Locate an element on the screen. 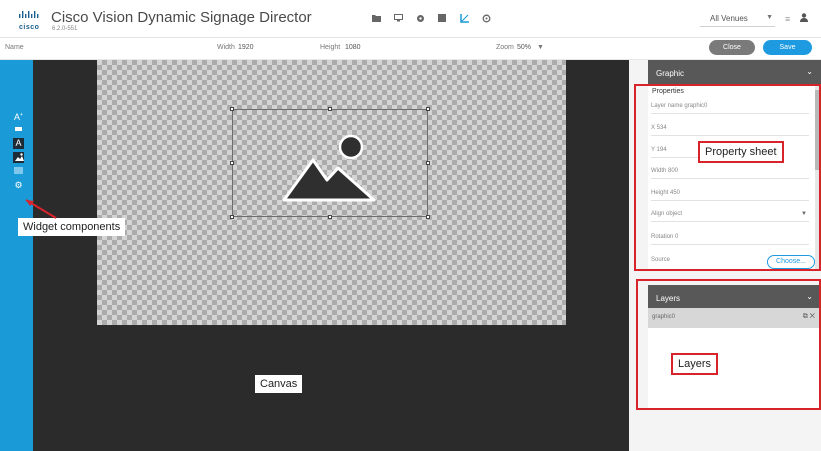 The width and height of the screenshot is (821, 451). widget-components: A+ A ⚙ is located at coordinates (19, 152).